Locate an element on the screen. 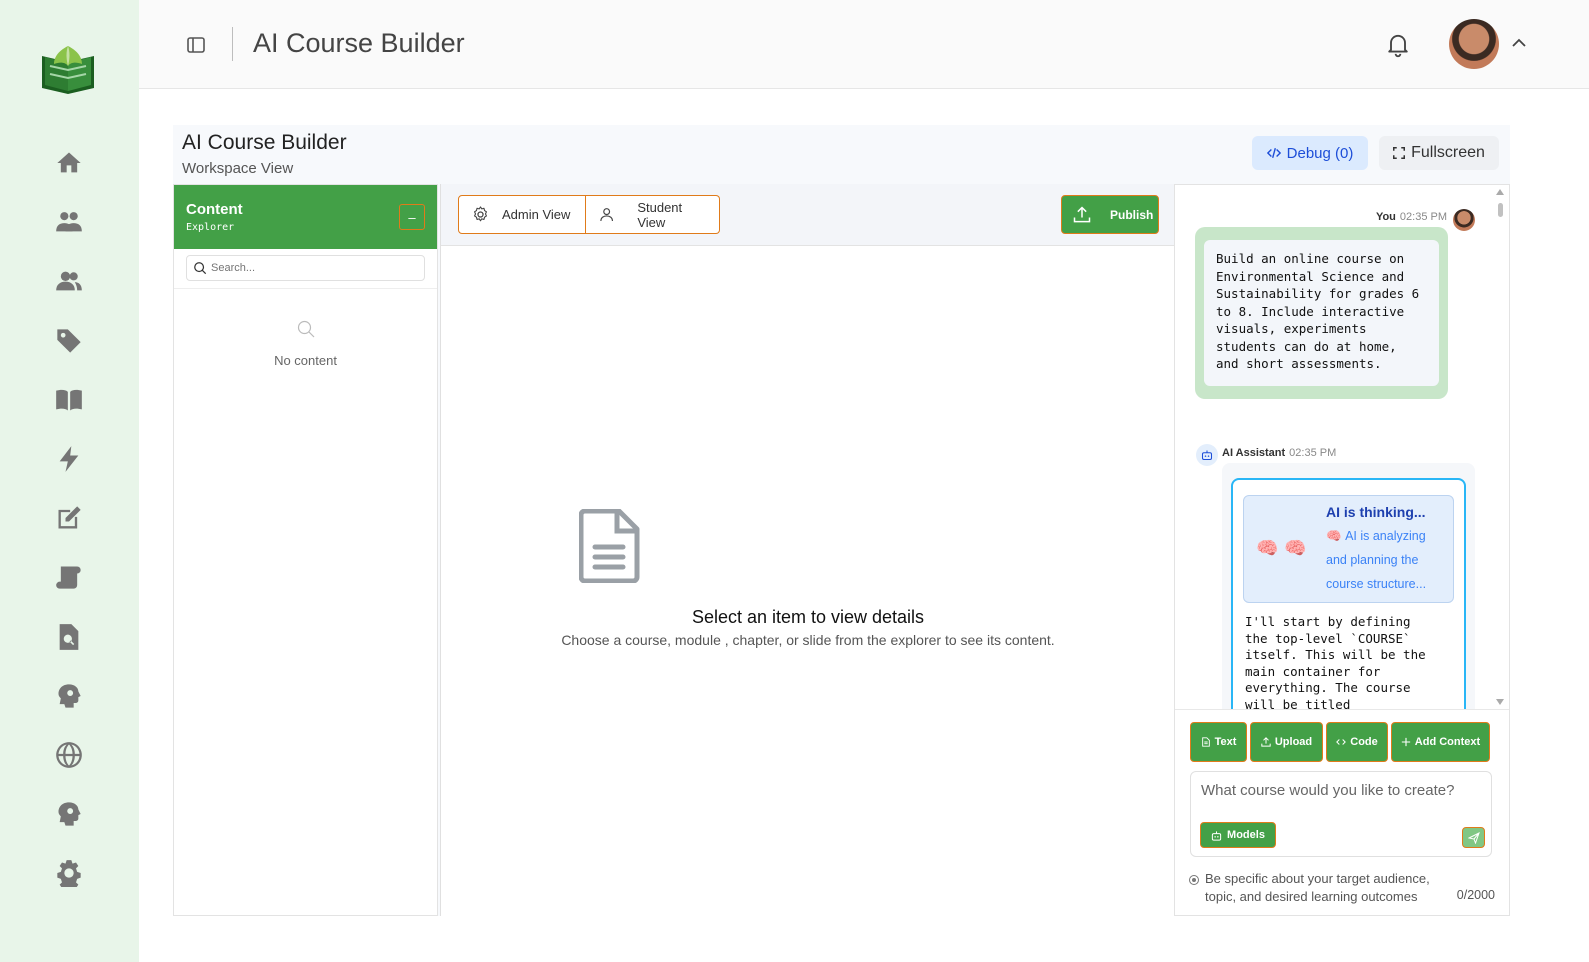  scroll-icon is located at coordinates (68, 577).